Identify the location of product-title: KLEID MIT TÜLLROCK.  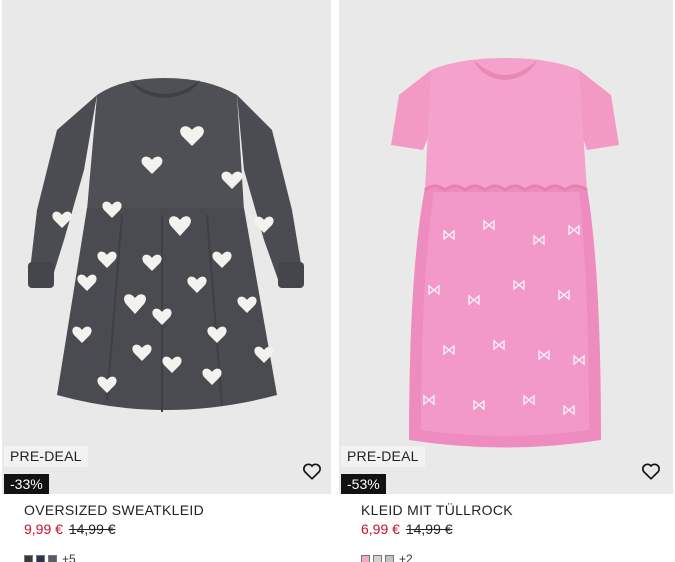
(437, 510).